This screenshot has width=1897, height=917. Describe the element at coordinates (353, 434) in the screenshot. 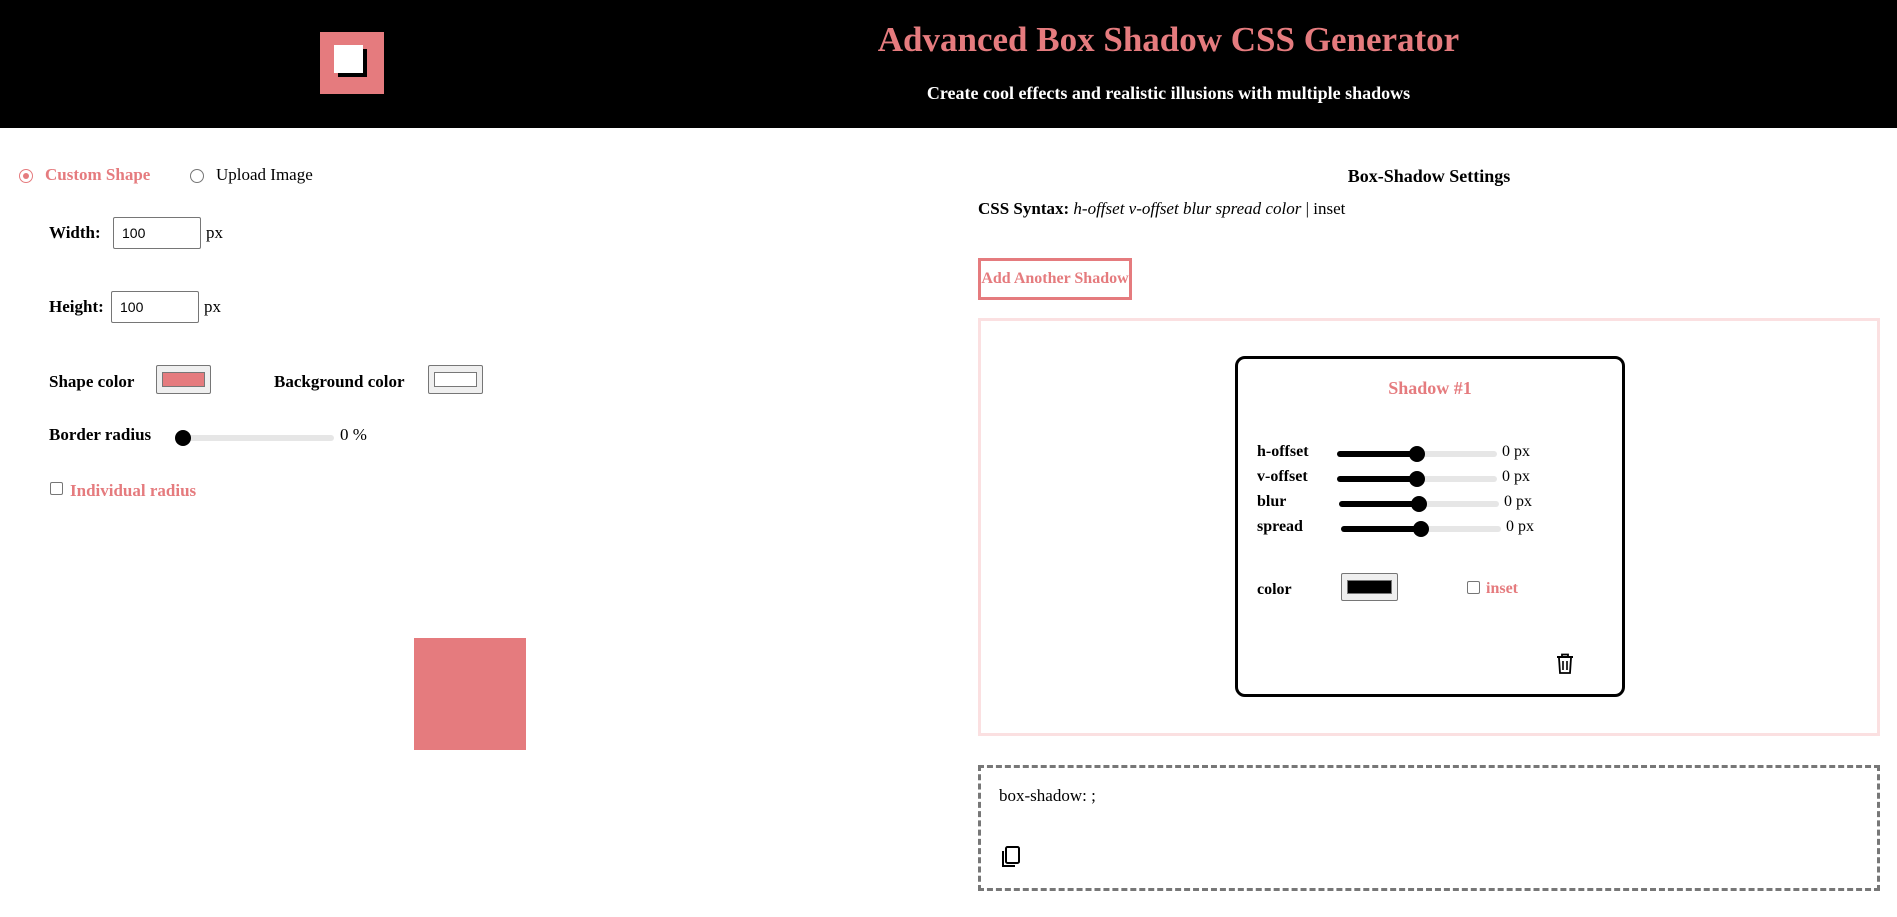

I see `border-radius-value: 0 %` at that location.